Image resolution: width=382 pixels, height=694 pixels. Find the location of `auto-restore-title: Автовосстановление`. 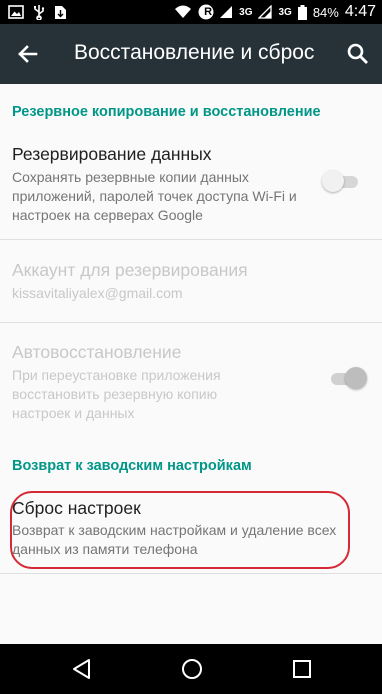

auto-restore-title: Автовосстановление is located at coordinates (97, 352).